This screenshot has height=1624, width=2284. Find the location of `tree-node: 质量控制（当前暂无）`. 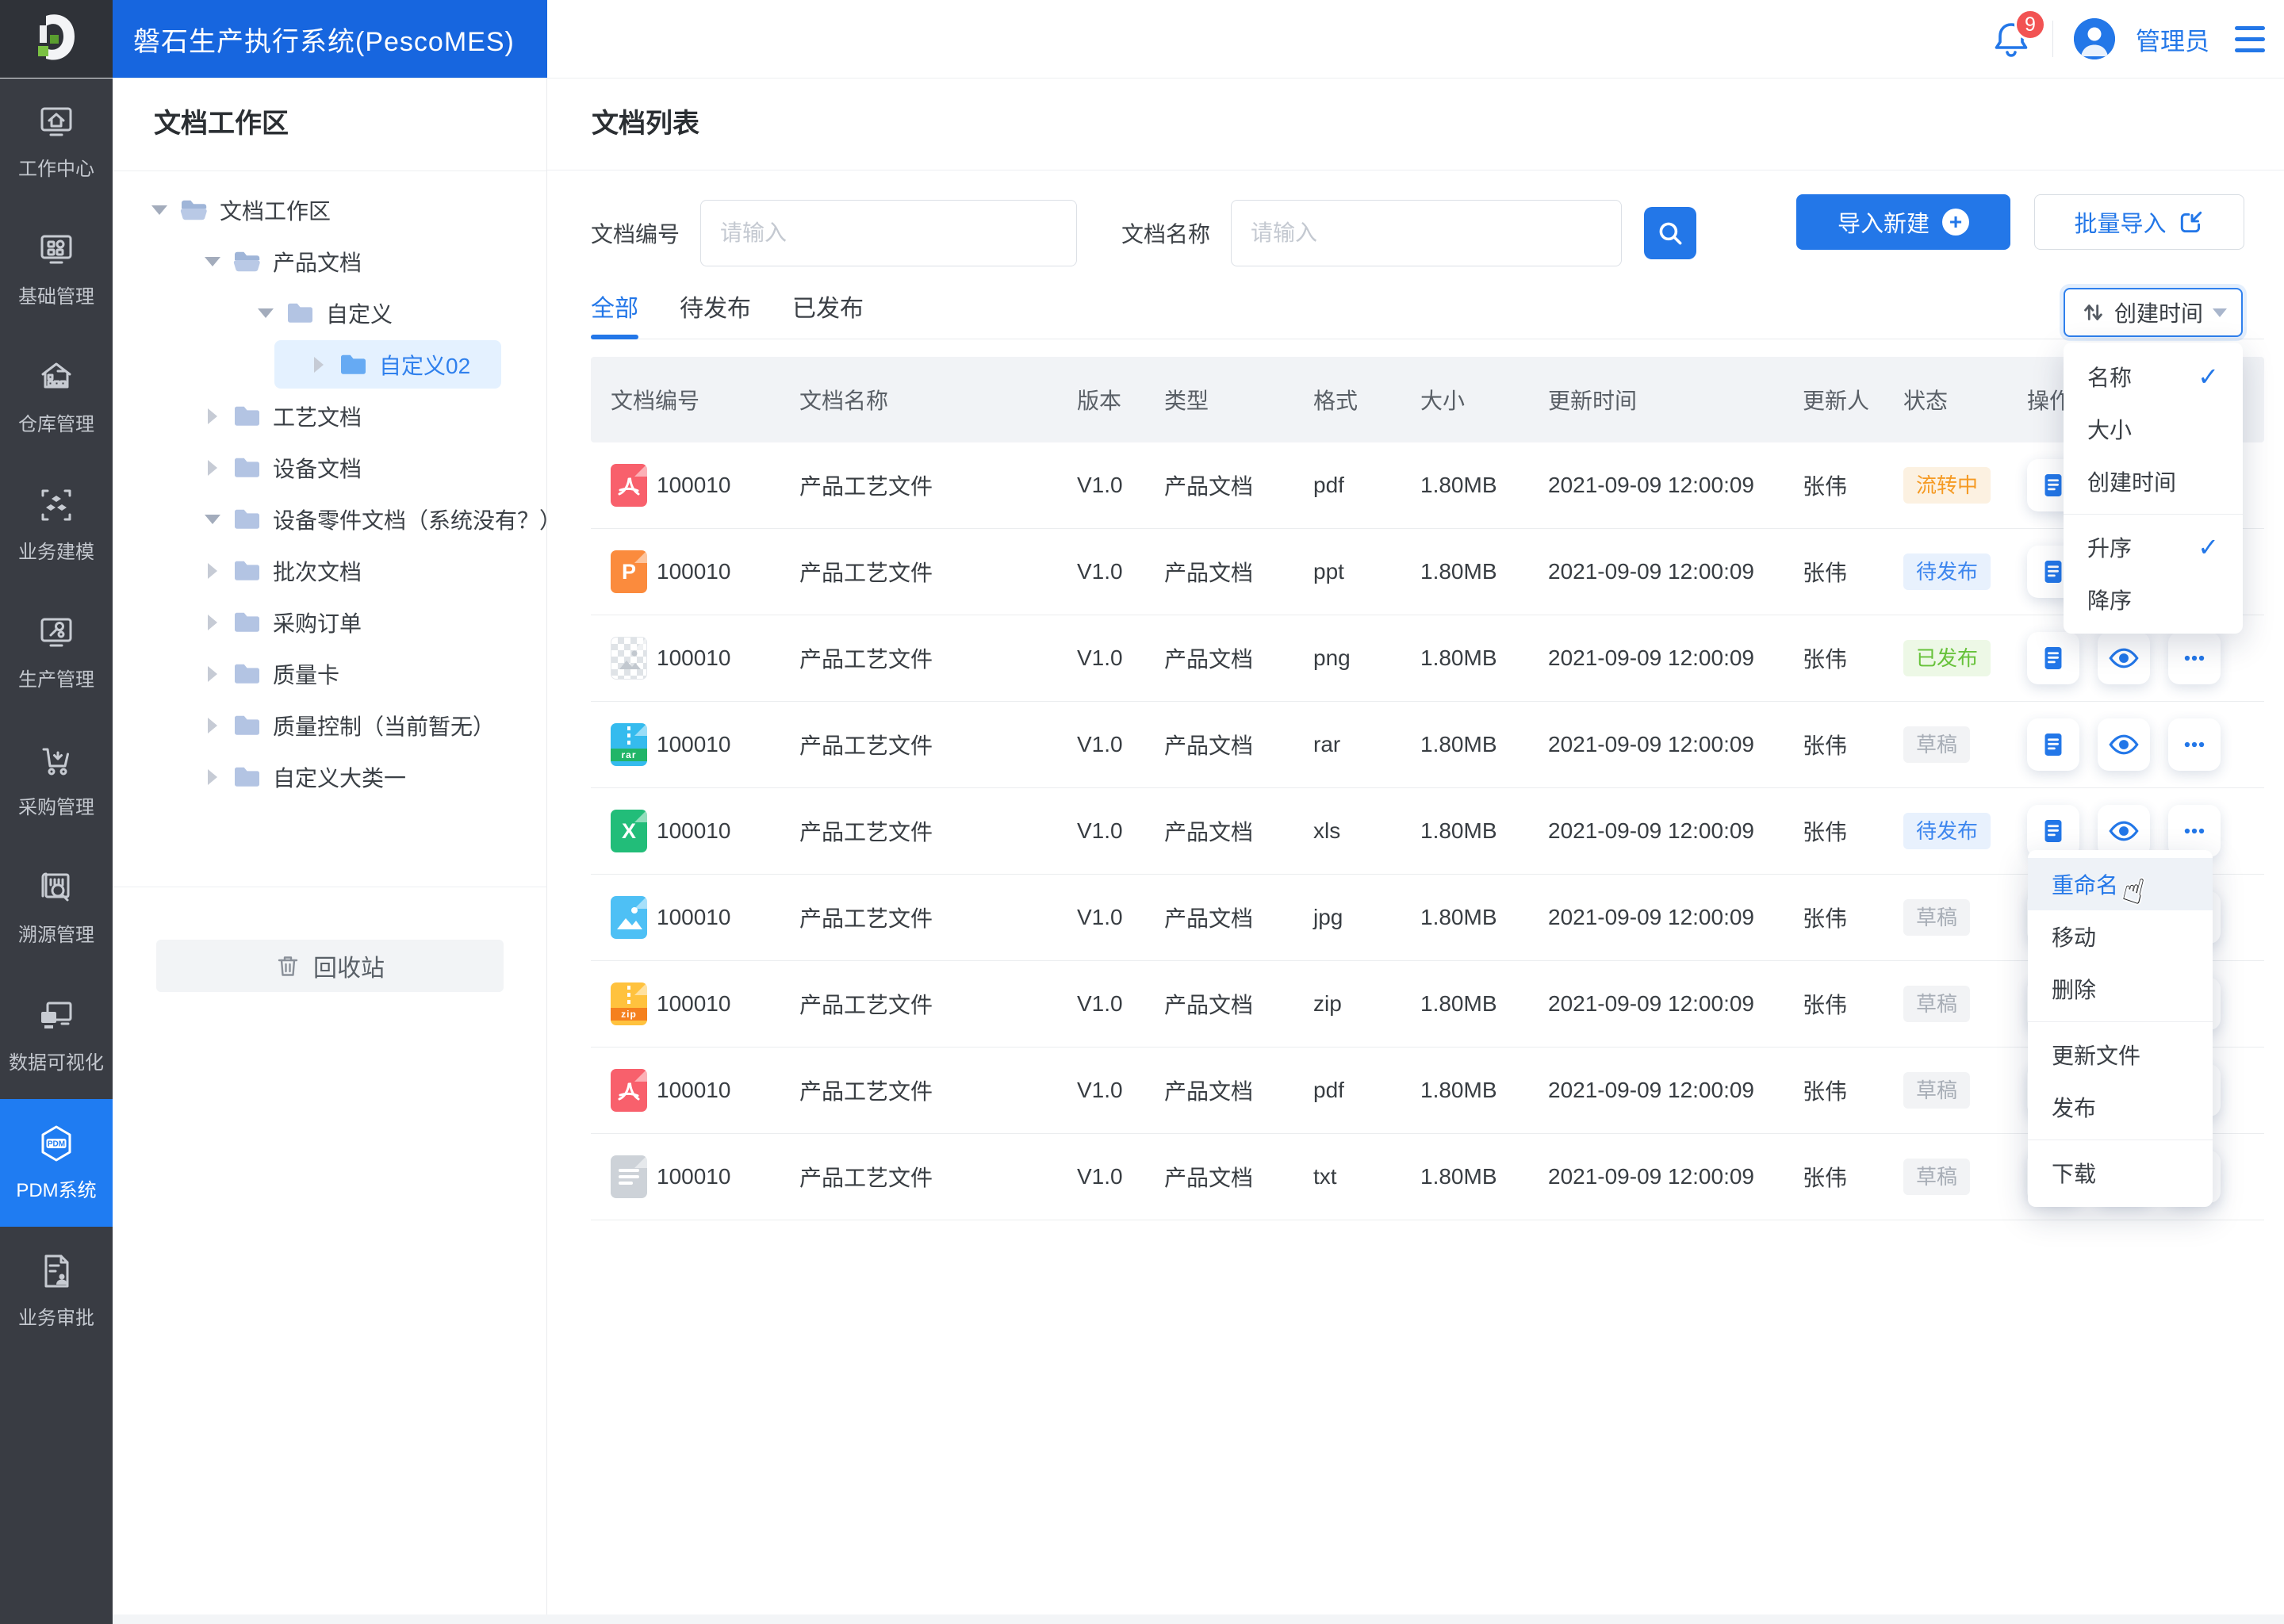

tree-node: 质量控制（当前暂无） is located at coordinates (329, 725).